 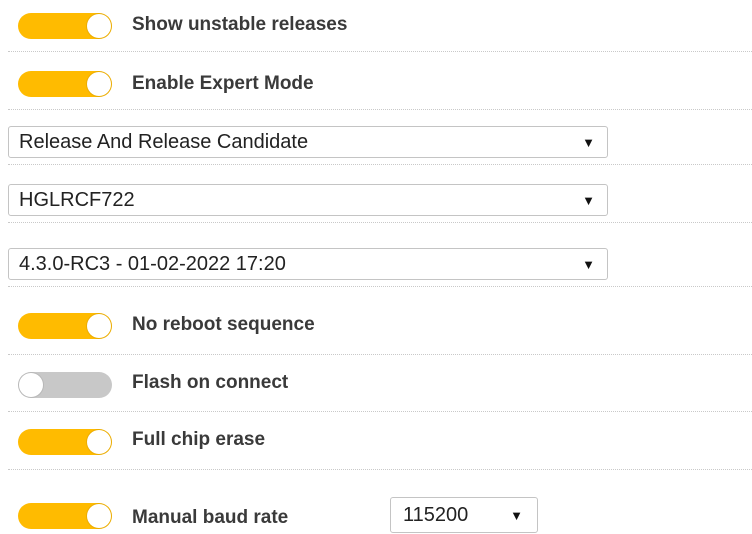 What do you see at coordinates (77, 200) in the screenshot?
I see `board-value: HGLRCF722` at bounding box center [77, 200].